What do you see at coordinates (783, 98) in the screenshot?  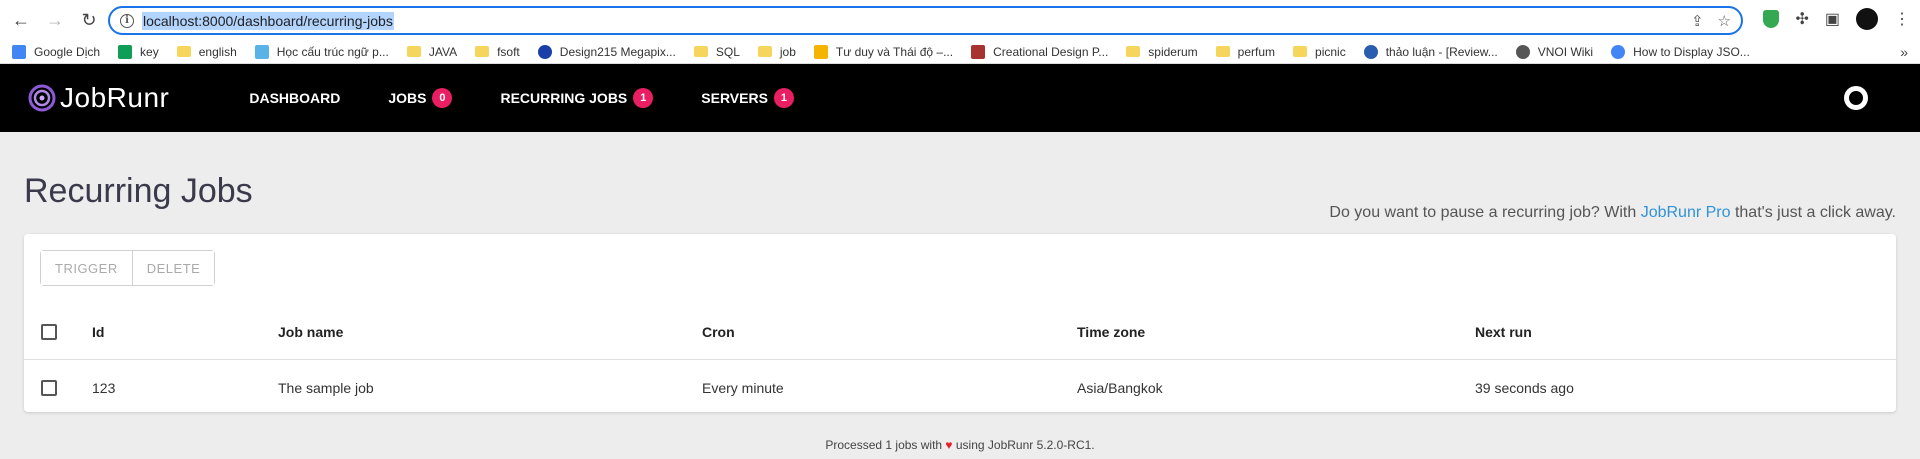 I see `servers-count-badge: 1` at bounding box center [783, 98].